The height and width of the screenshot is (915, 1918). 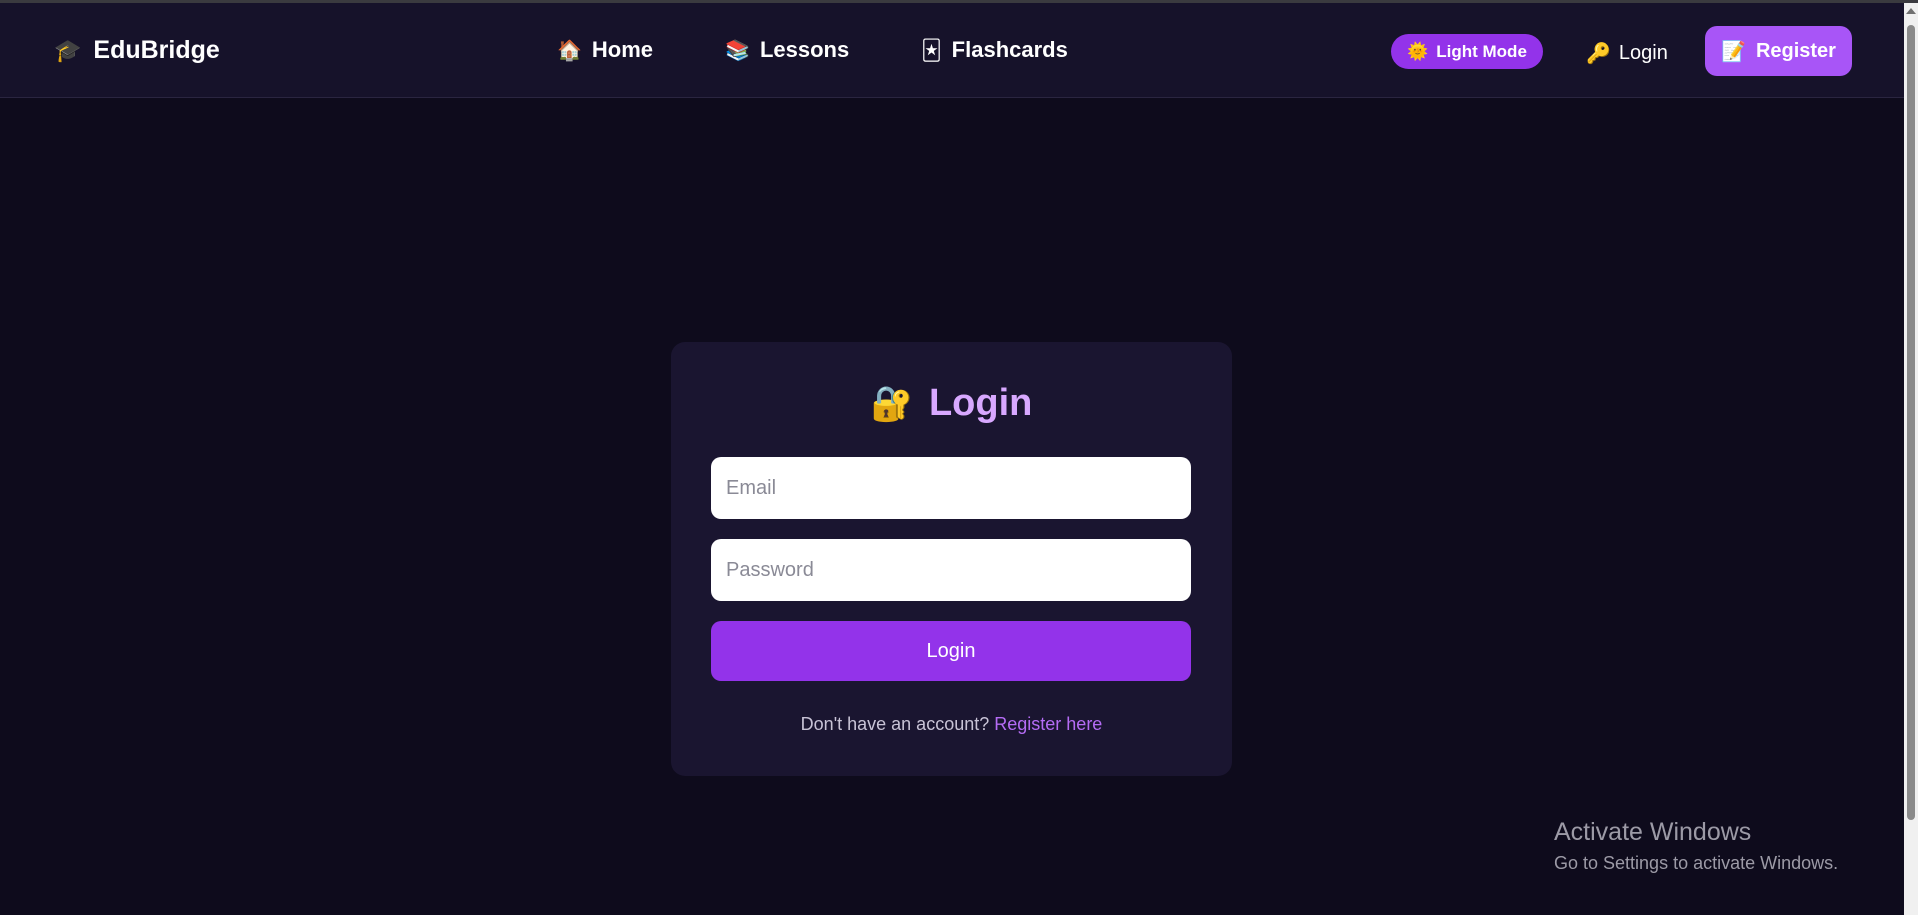 I want to click on login-submit-button: Login, so click(x=951, y=651).